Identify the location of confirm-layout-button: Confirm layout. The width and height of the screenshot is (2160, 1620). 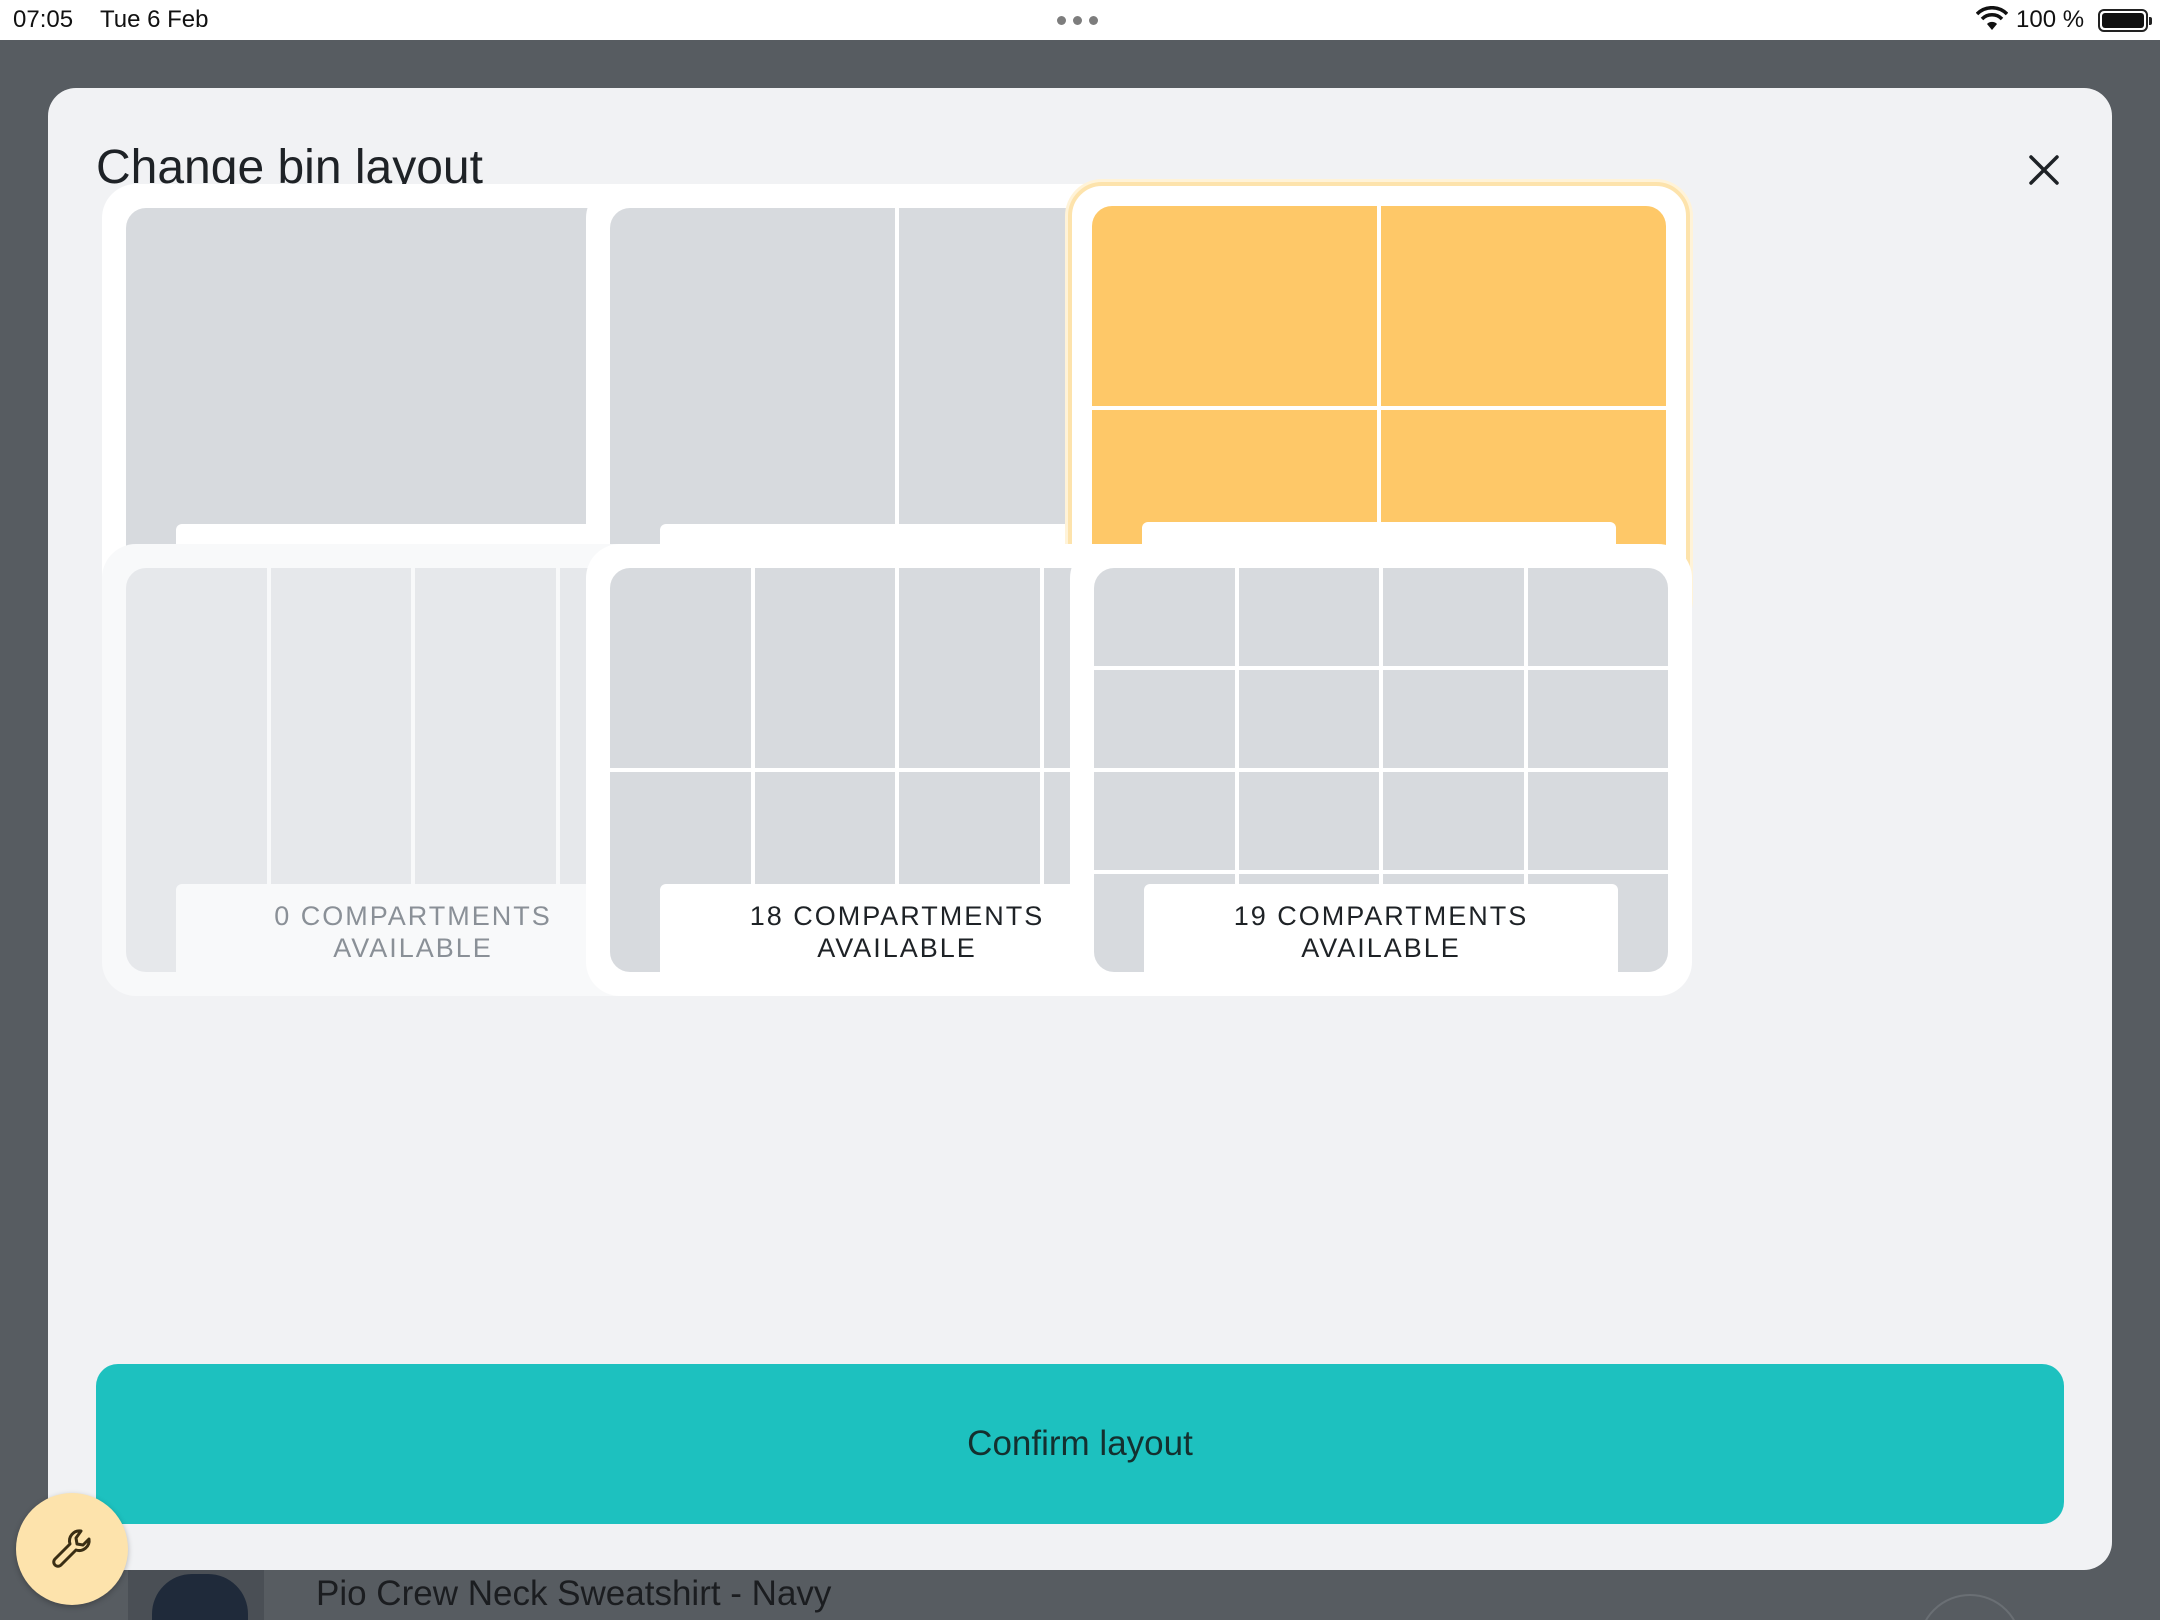
(1080, 1444).